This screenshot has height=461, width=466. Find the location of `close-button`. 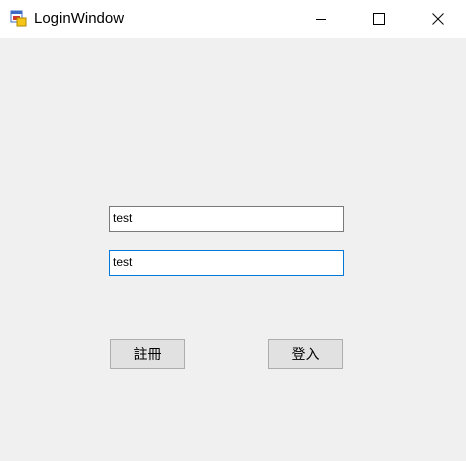

close-button is located at coordinates (438, 19).